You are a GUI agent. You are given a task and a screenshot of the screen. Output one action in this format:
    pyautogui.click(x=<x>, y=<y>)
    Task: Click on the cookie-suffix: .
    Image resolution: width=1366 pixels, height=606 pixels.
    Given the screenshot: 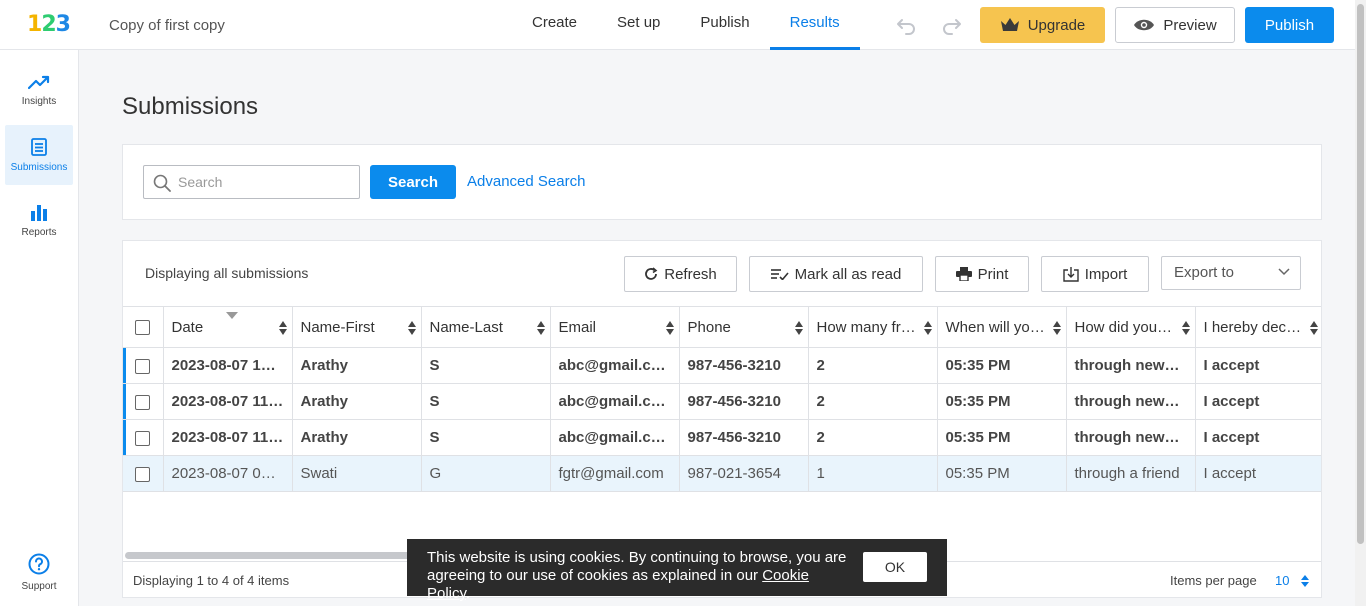 What is the action you would take?
    pyautogui.click(x=468, y=593)
    